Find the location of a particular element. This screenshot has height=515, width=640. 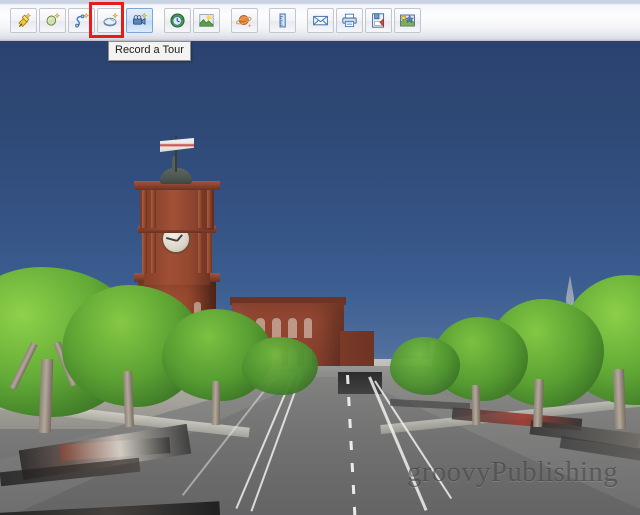

email-button is located at coordinates (320, 20).